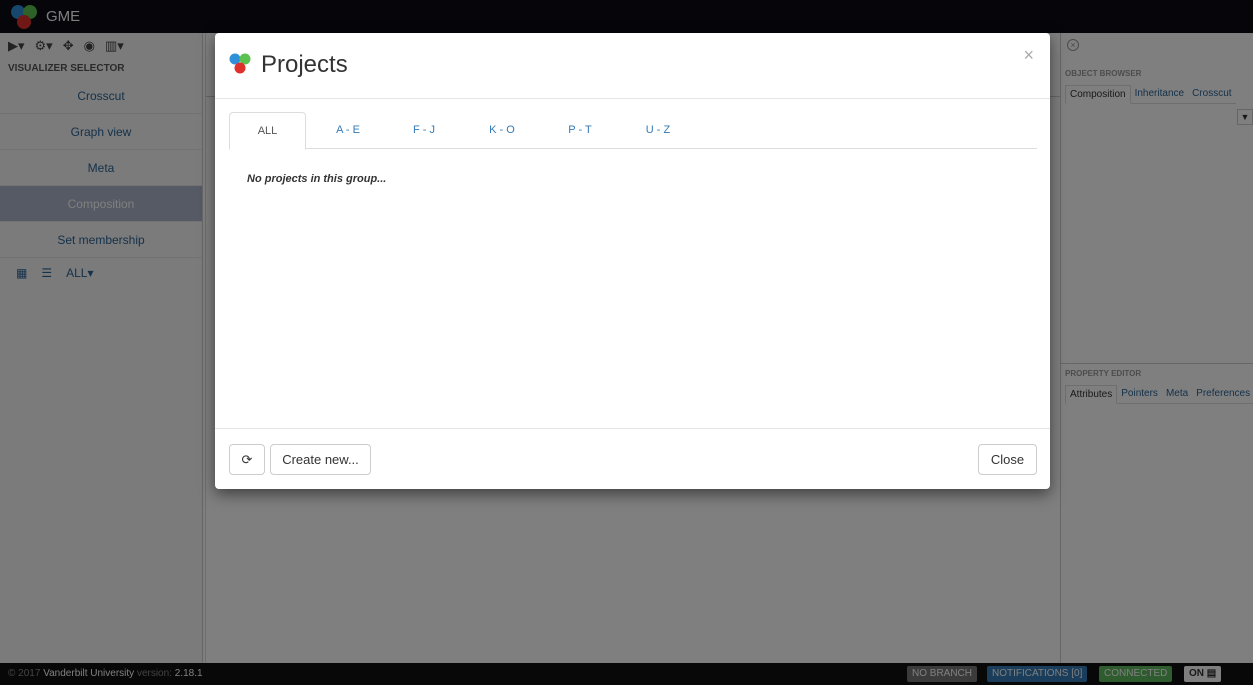  What do you see at coordinates (304, 64) in the screenshot?
I see `dialog-title: Projects` at bounding box center [304, 64].